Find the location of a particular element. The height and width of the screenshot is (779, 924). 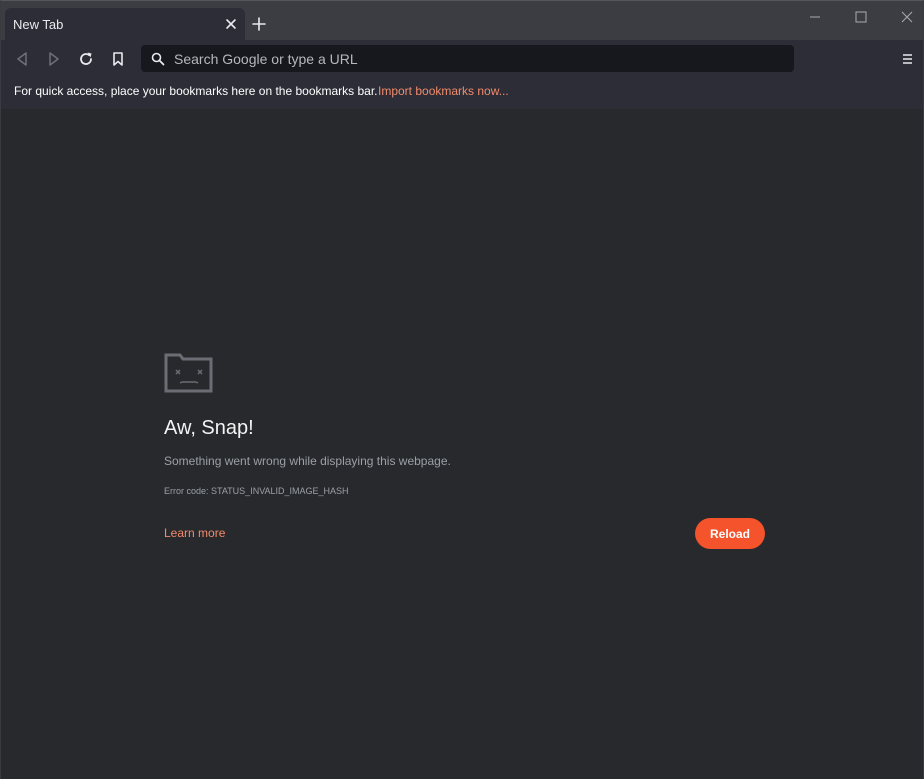

menu-icon is located at coordinates (907, 59).